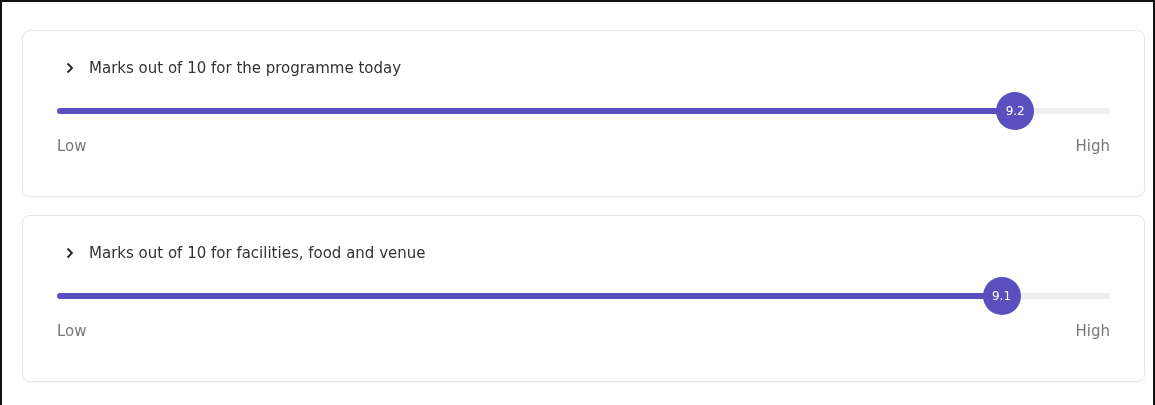 The image size is (1155, 405). What do you see at coordinates (583, 111) in the screenshot?
I see `slider: 9.2` at bounding box center [583, 111].